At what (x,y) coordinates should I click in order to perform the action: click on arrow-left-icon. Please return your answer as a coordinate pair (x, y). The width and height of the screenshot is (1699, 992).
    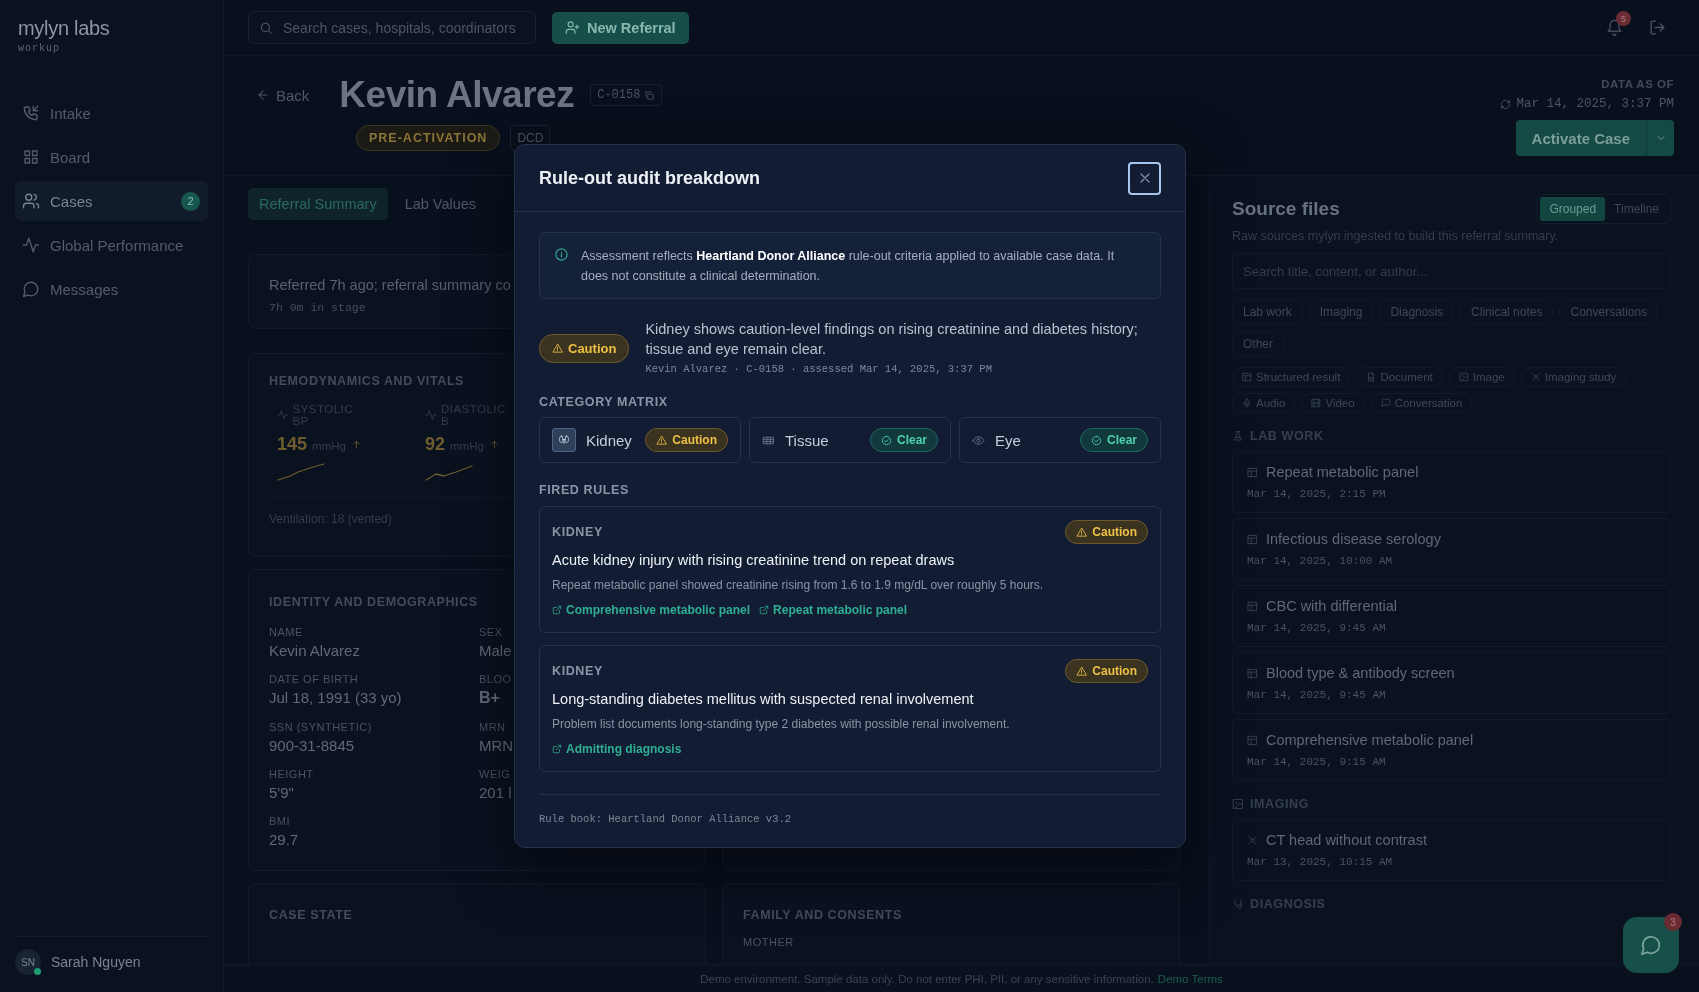
    Looking at the image, I should click on (263, 95).